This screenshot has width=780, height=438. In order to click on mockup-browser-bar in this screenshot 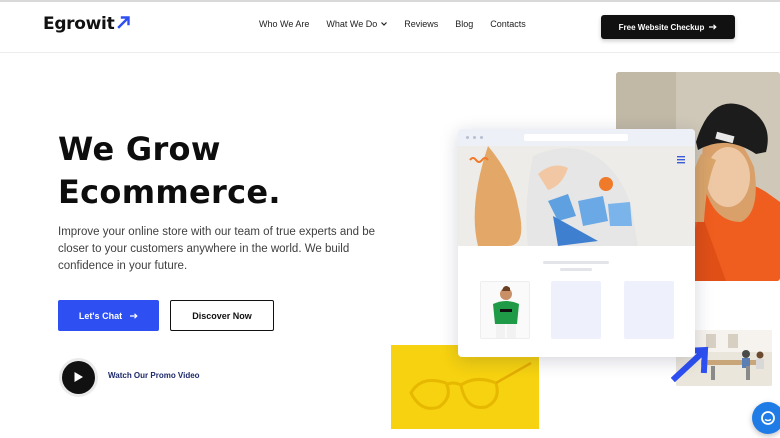, I will do `click(576, 137)`.